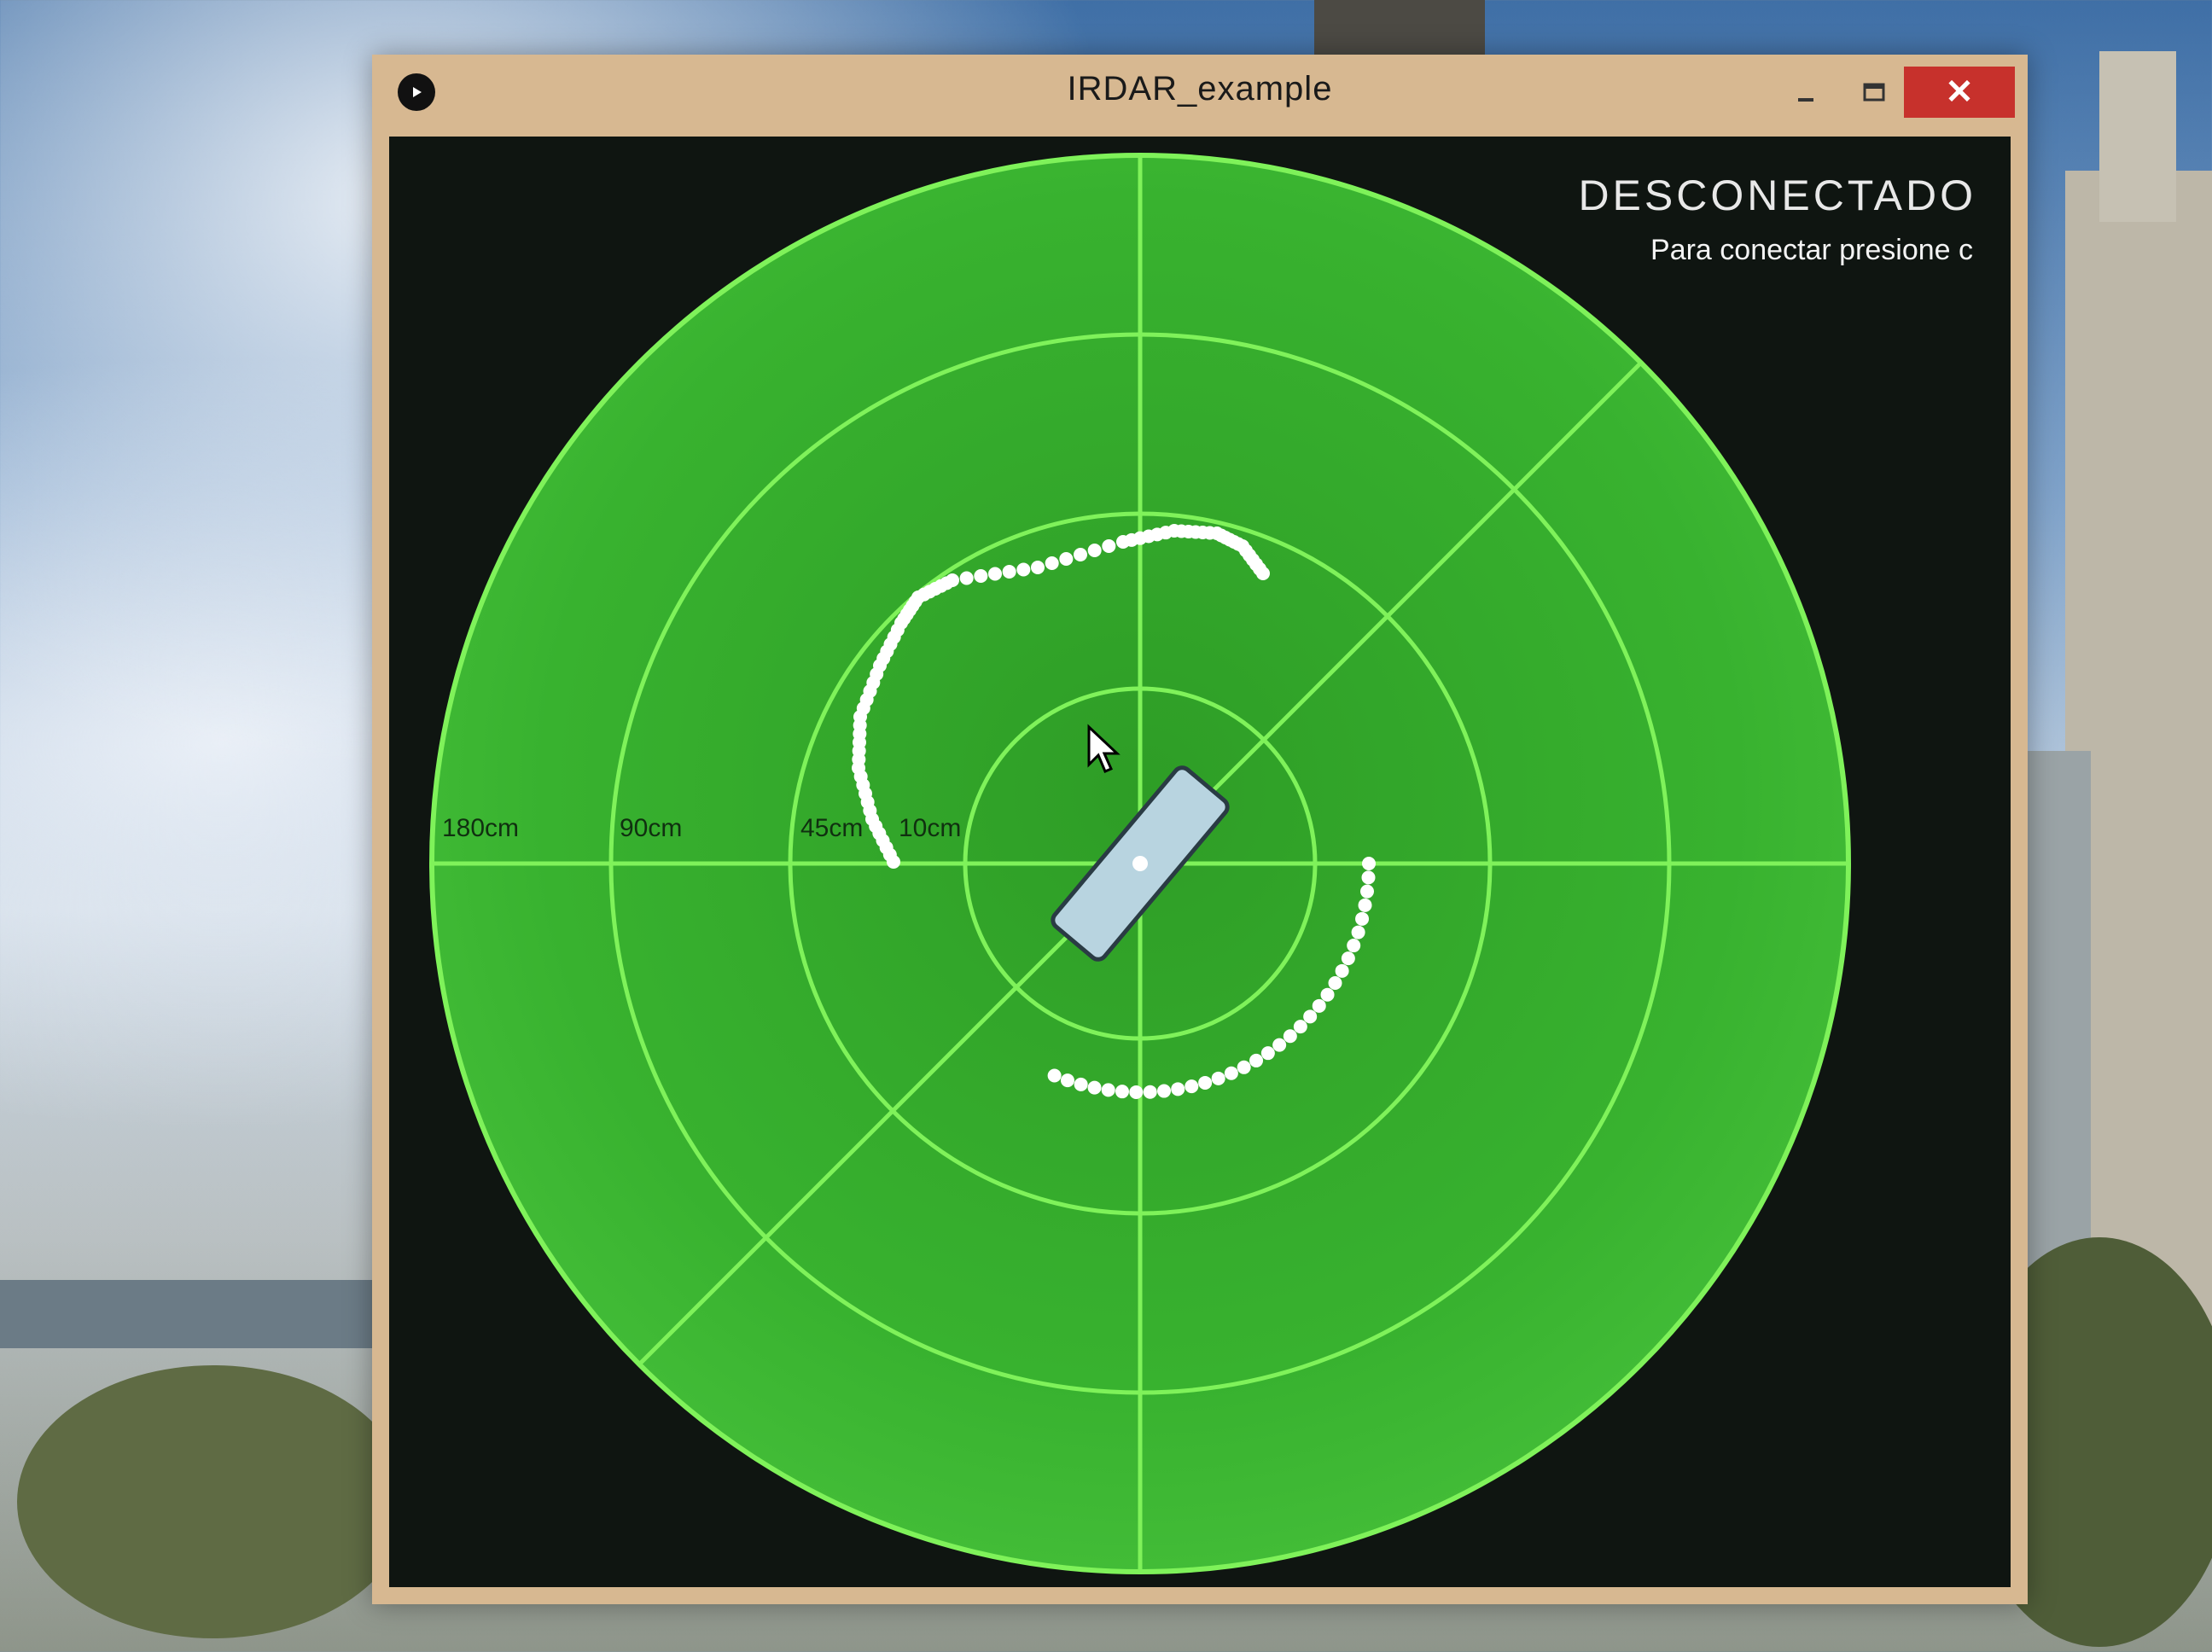 This screenshot has width=2212, height=1652. I want to click on ring-label-90cm: 90cm, so click(651, 828).